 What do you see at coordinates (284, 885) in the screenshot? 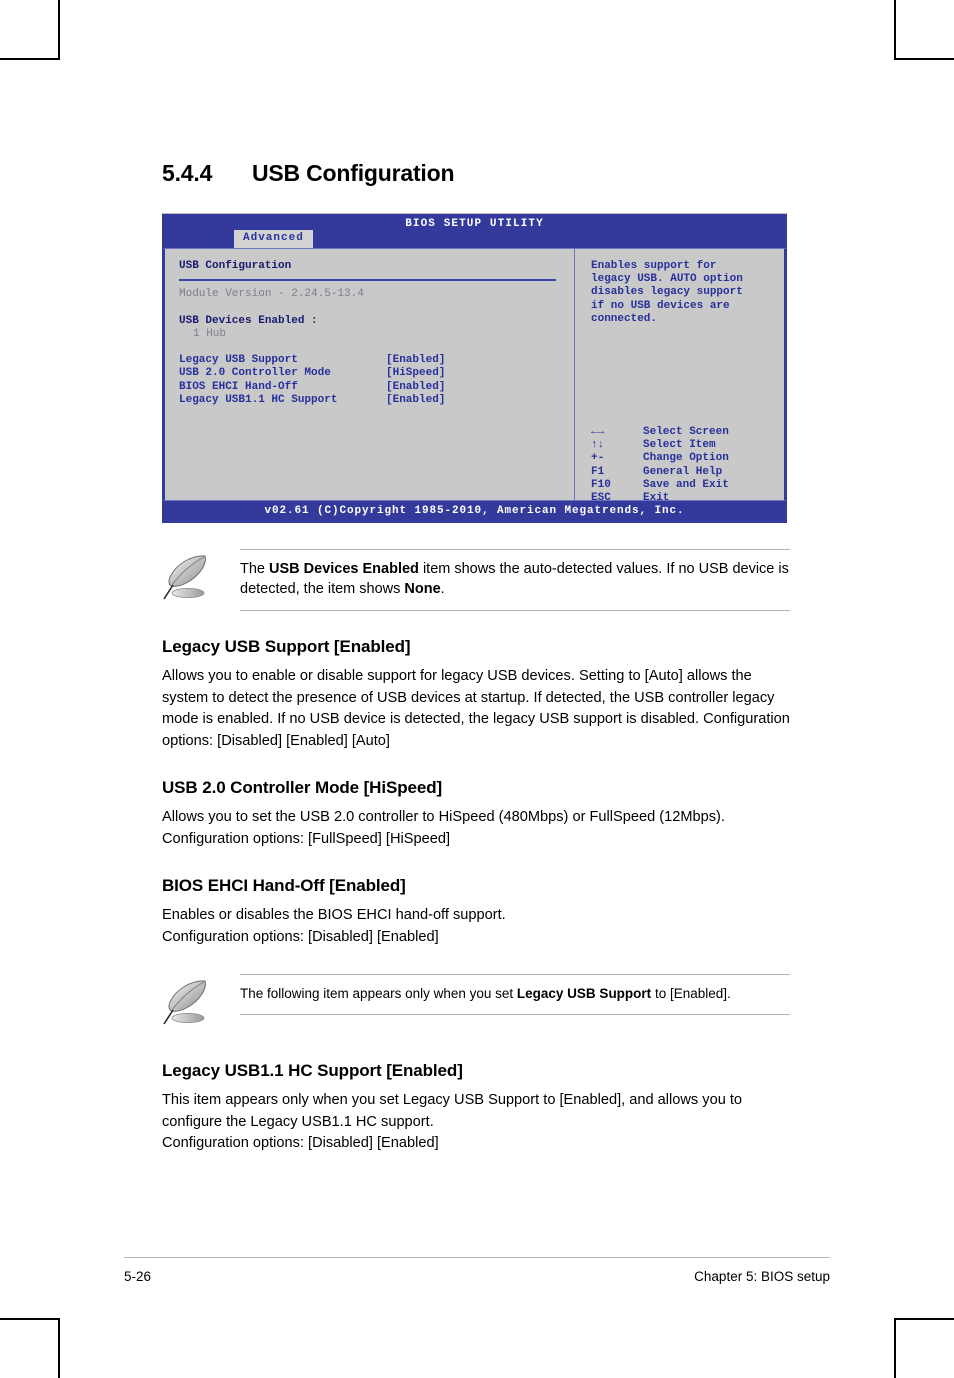
I see `item-heading-bios-ehci-hand-off: BIOS EHCI Hand-Off [Enabled]` at bounding box center [284, 885].